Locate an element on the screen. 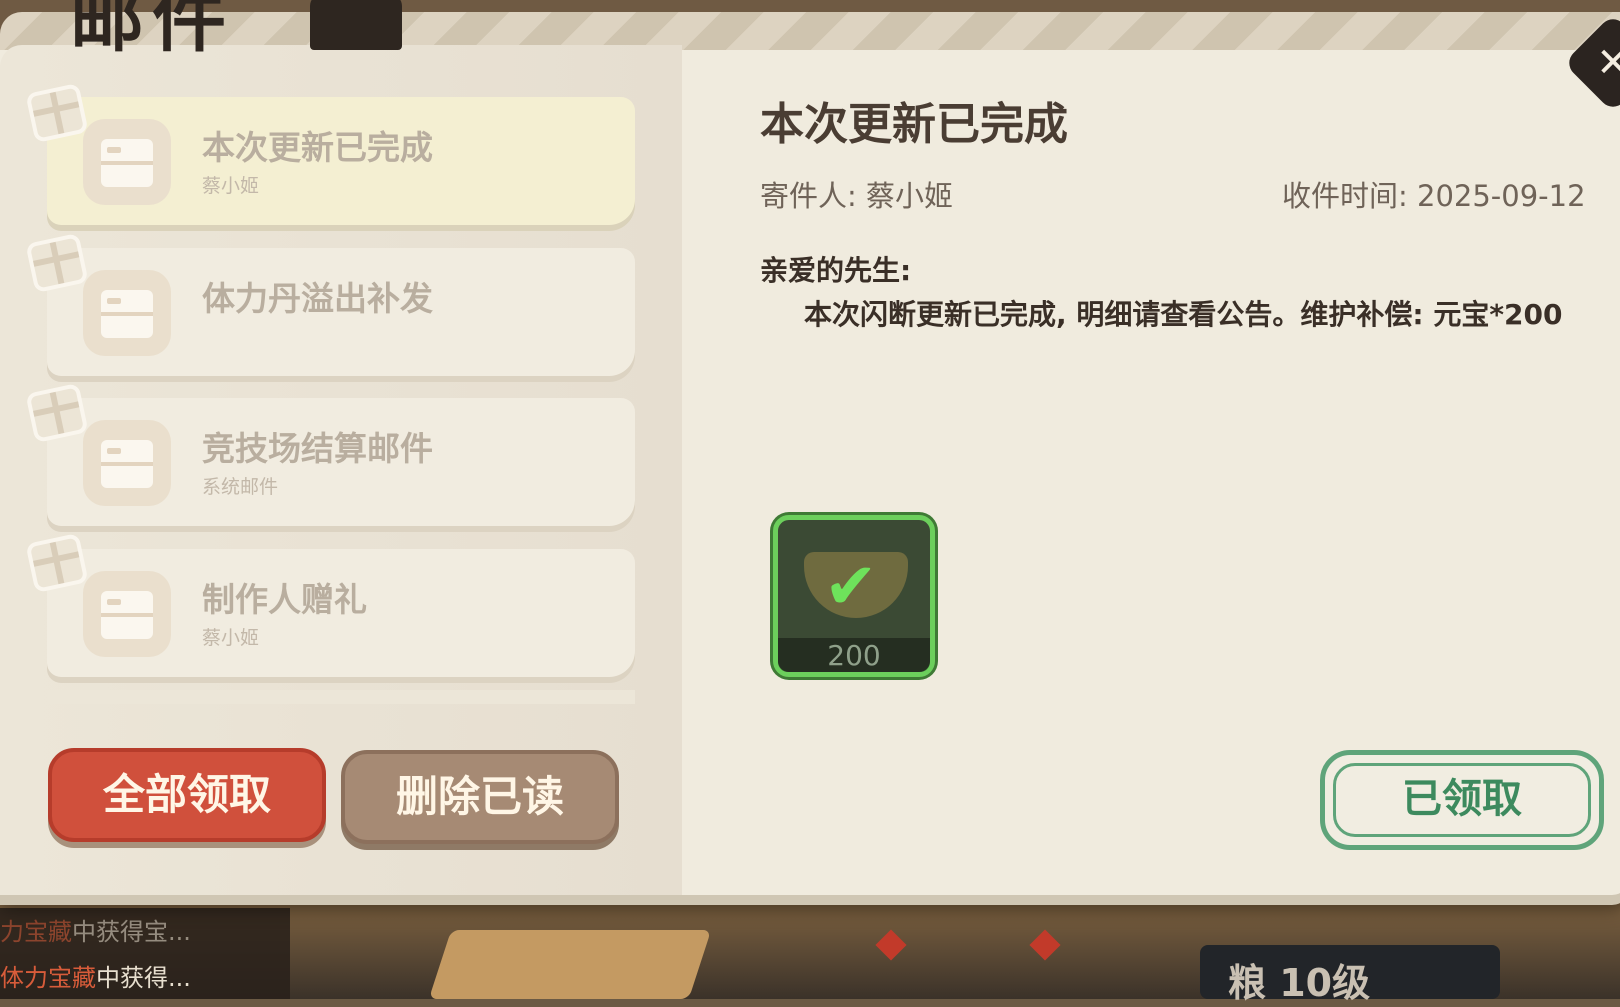  mail-detail-greeting: 亲爱的先生: is located at coordinates (836, 270).